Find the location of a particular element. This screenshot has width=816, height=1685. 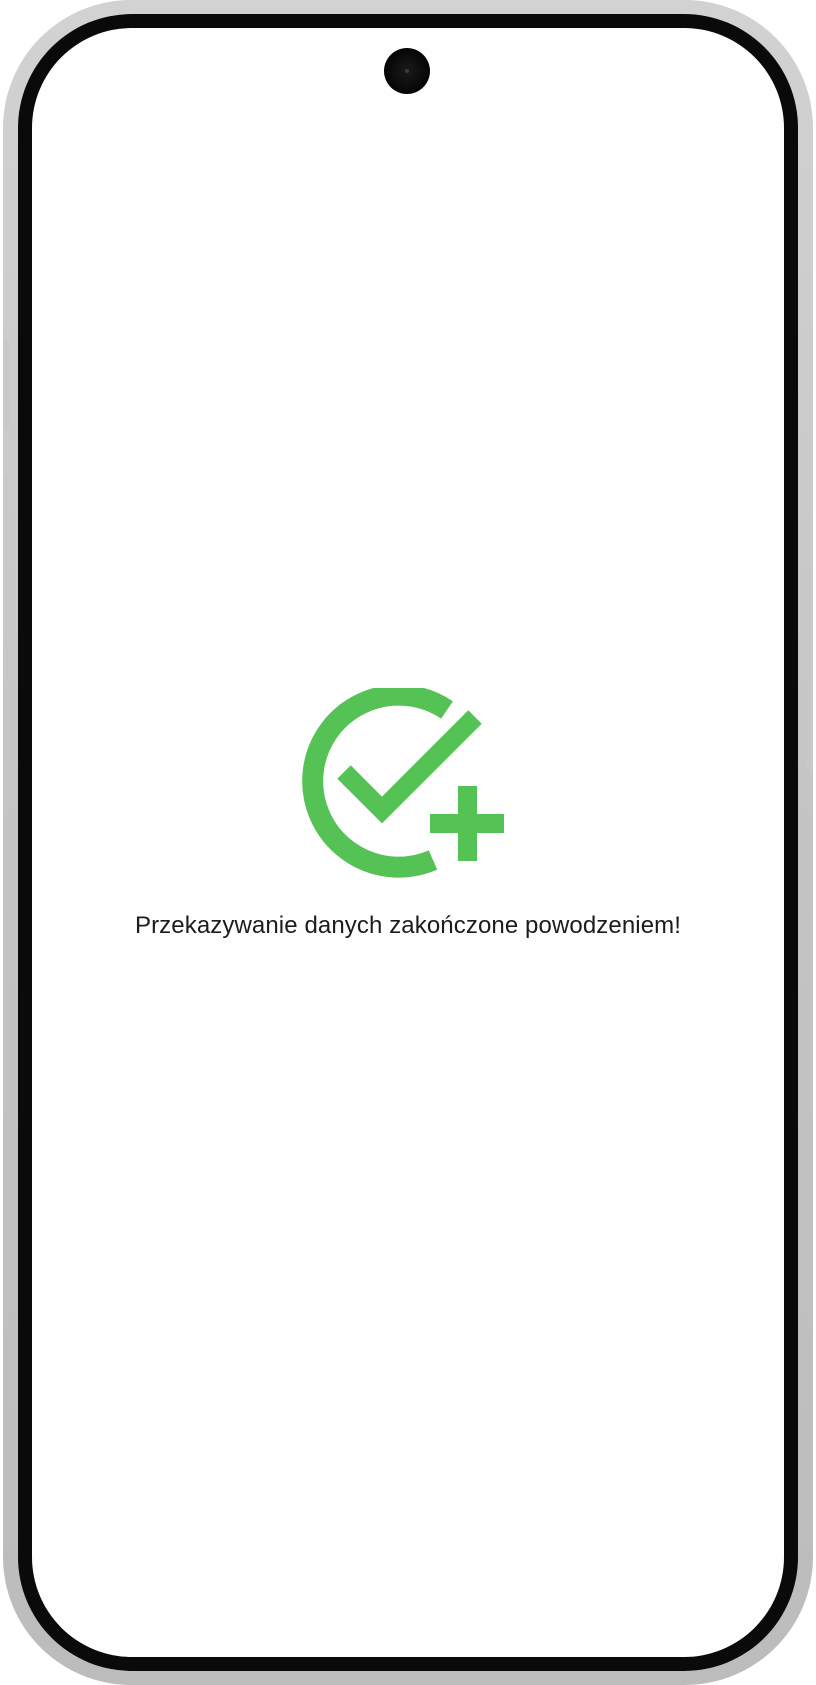

camera-lens is located at coordinates (407, 71).